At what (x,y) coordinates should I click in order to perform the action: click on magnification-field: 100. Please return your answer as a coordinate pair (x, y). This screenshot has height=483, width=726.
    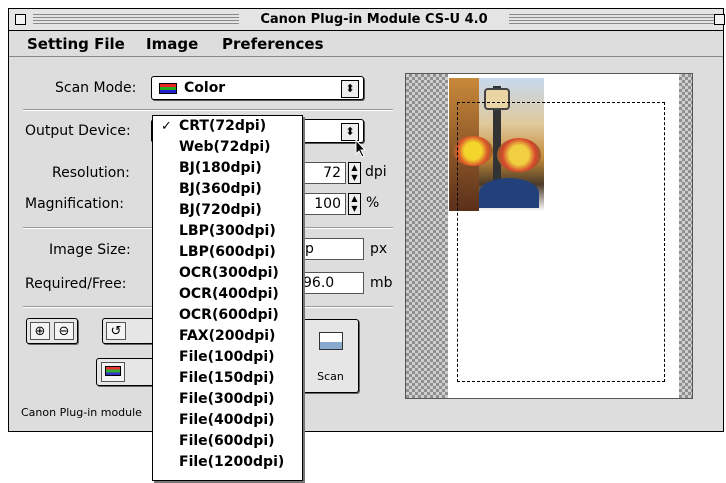
    Looking at the image, I should click on (323, 204).